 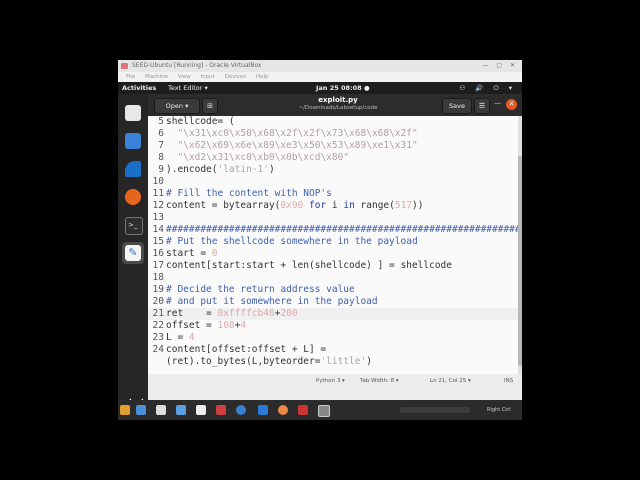 What do you see at coordinates (333, 122) in the screenshot?
I see `code-line: 5 shellcode= (` at bounding box center [333, 122].